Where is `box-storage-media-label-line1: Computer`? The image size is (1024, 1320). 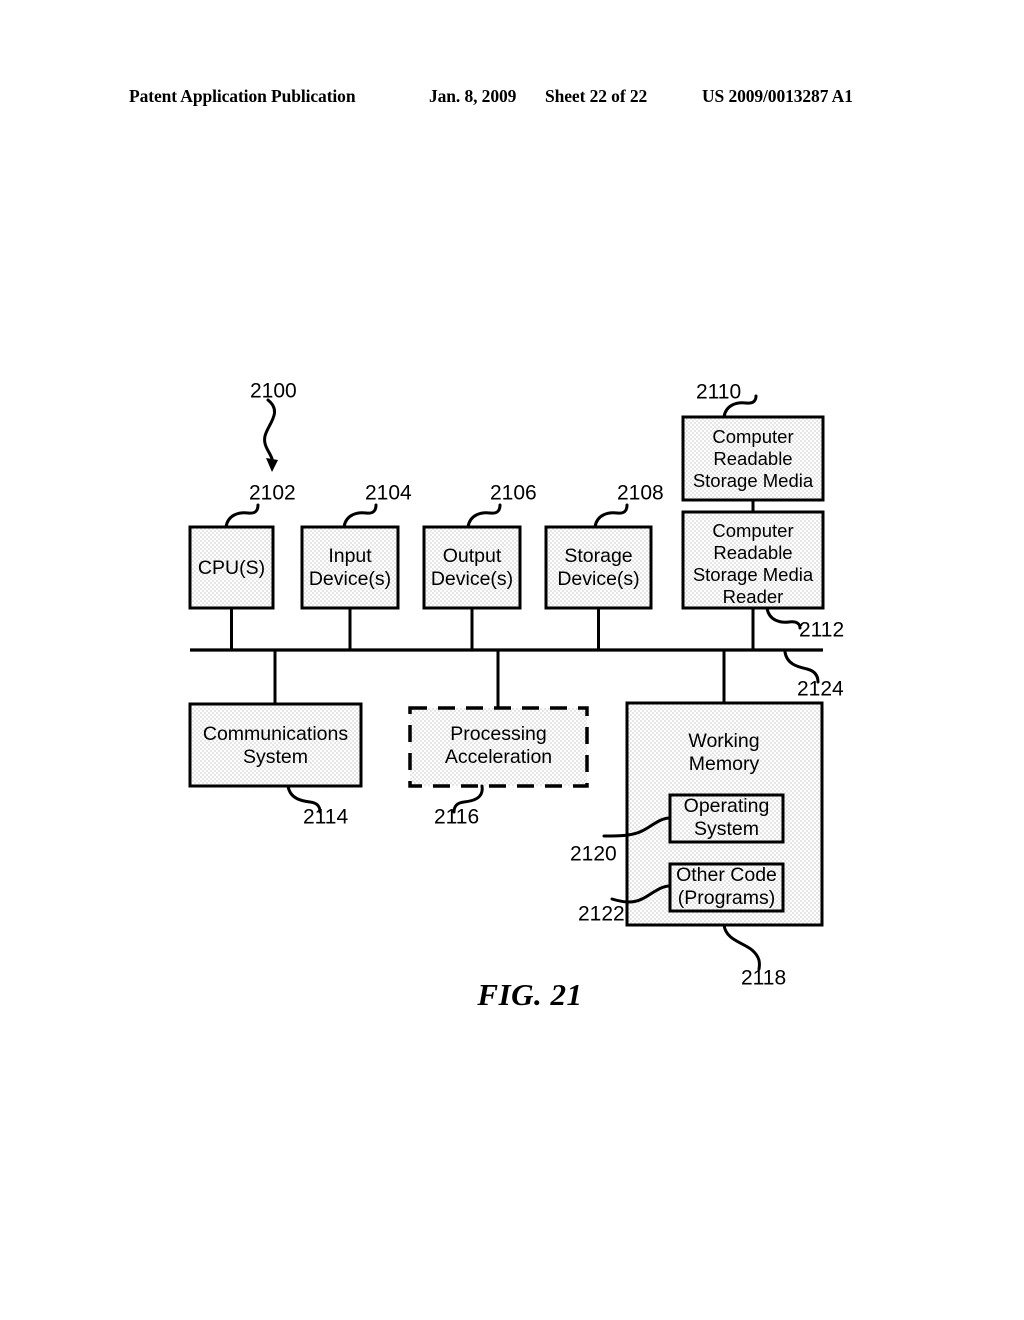
box-storage-media-label-line1: Computer is located at coordinates (752, 436).